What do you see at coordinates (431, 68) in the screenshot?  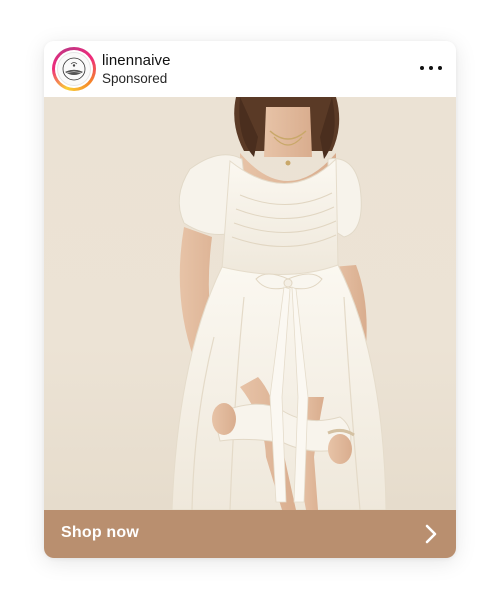 I see `more-options-icon` at bounding box center [431, 68].